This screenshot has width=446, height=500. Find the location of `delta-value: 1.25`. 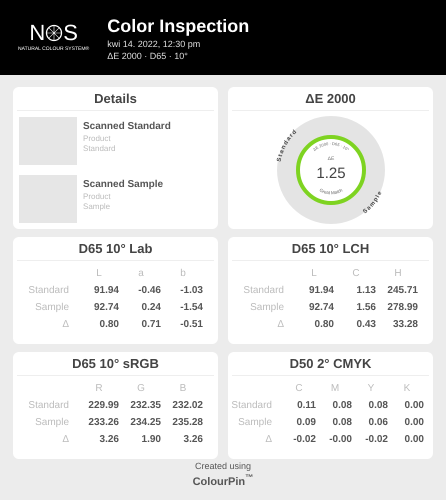

delta-value: 1.25 is located at coordinates (331, 173).